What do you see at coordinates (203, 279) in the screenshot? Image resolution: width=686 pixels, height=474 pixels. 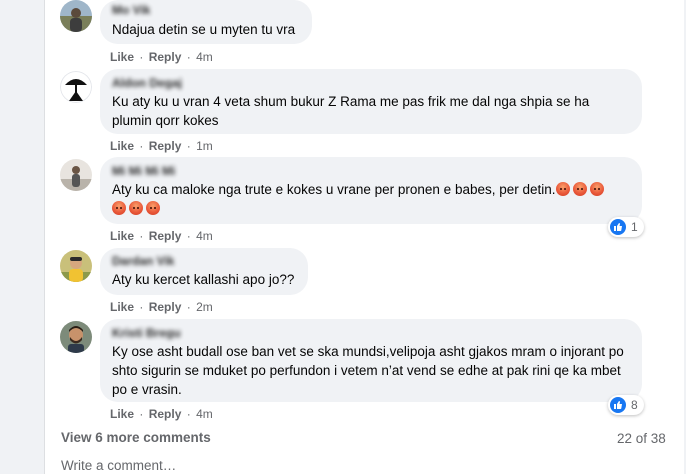 I see `comment-text: Aty ku kercet kallashi apo jo??` at bounding box center [203, 279].